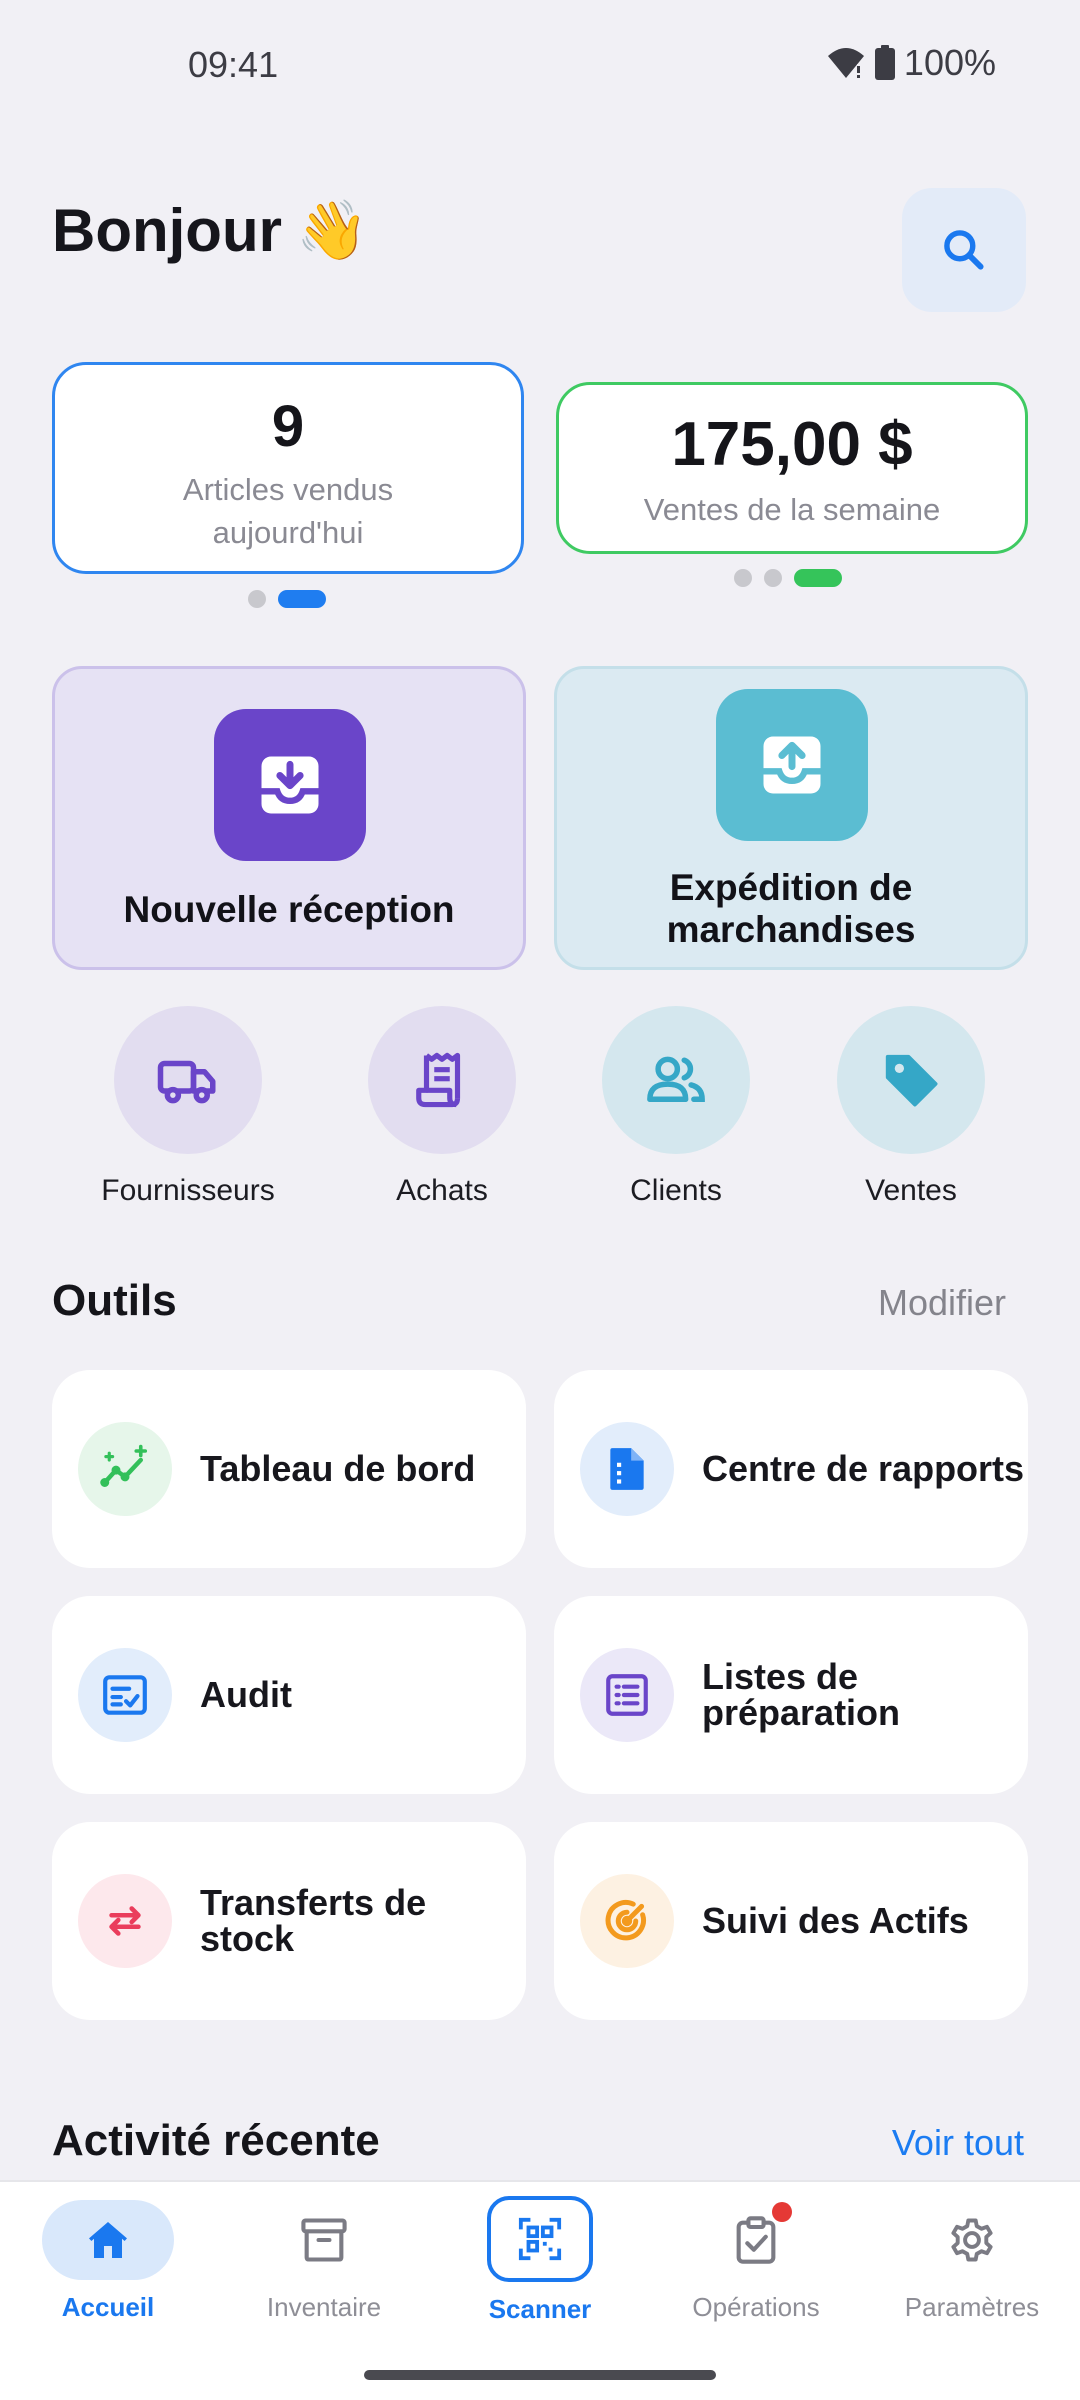  What do you see at coordinates (676, 1080) in the screenshot?
I see `users-icon` at bounding box center [676, 1080].